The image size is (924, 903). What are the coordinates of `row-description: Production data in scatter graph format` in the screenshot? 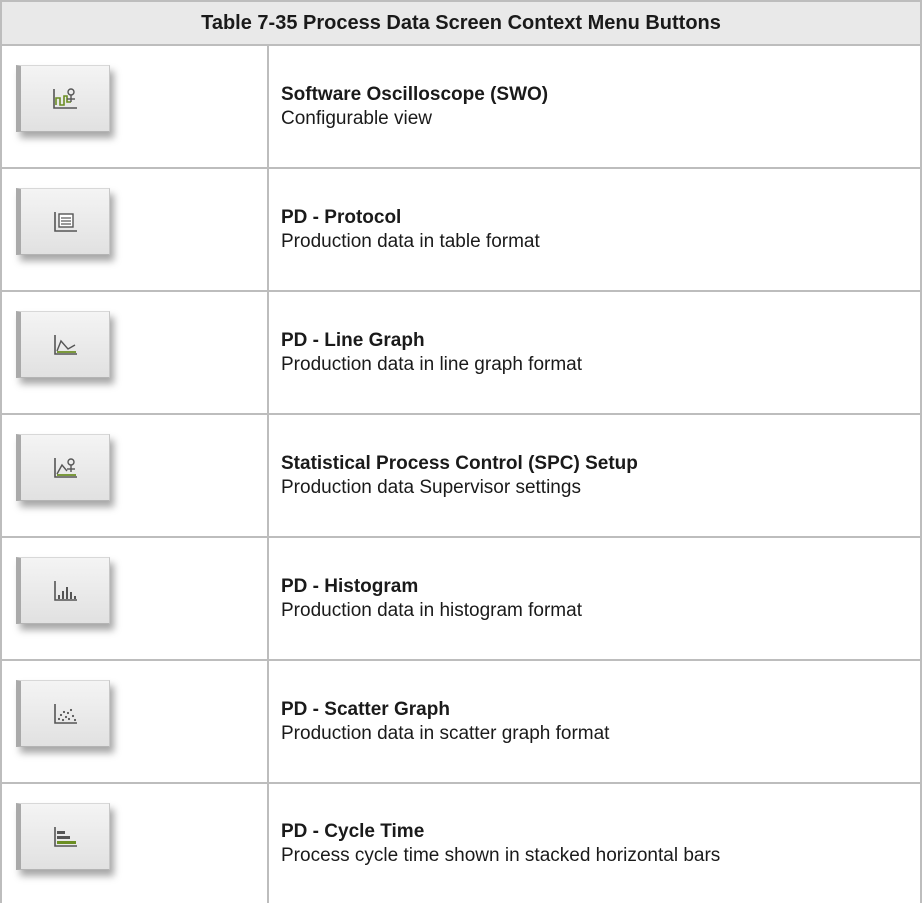 It's located at (445, 733).